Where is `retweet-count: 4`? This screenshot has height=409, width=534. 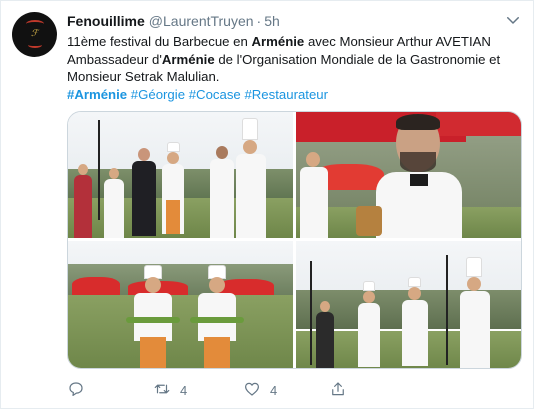
retweet-count: 4 is located at coordinates (184, 390).